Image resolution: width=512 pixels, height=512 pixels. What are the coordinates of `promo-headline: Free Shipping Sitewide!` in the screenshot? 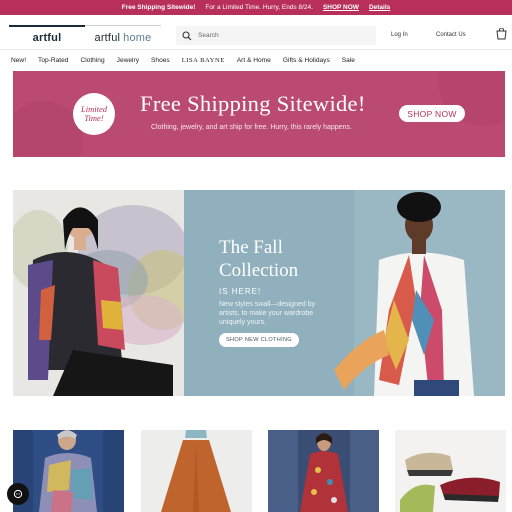 It's located at (158, 7).